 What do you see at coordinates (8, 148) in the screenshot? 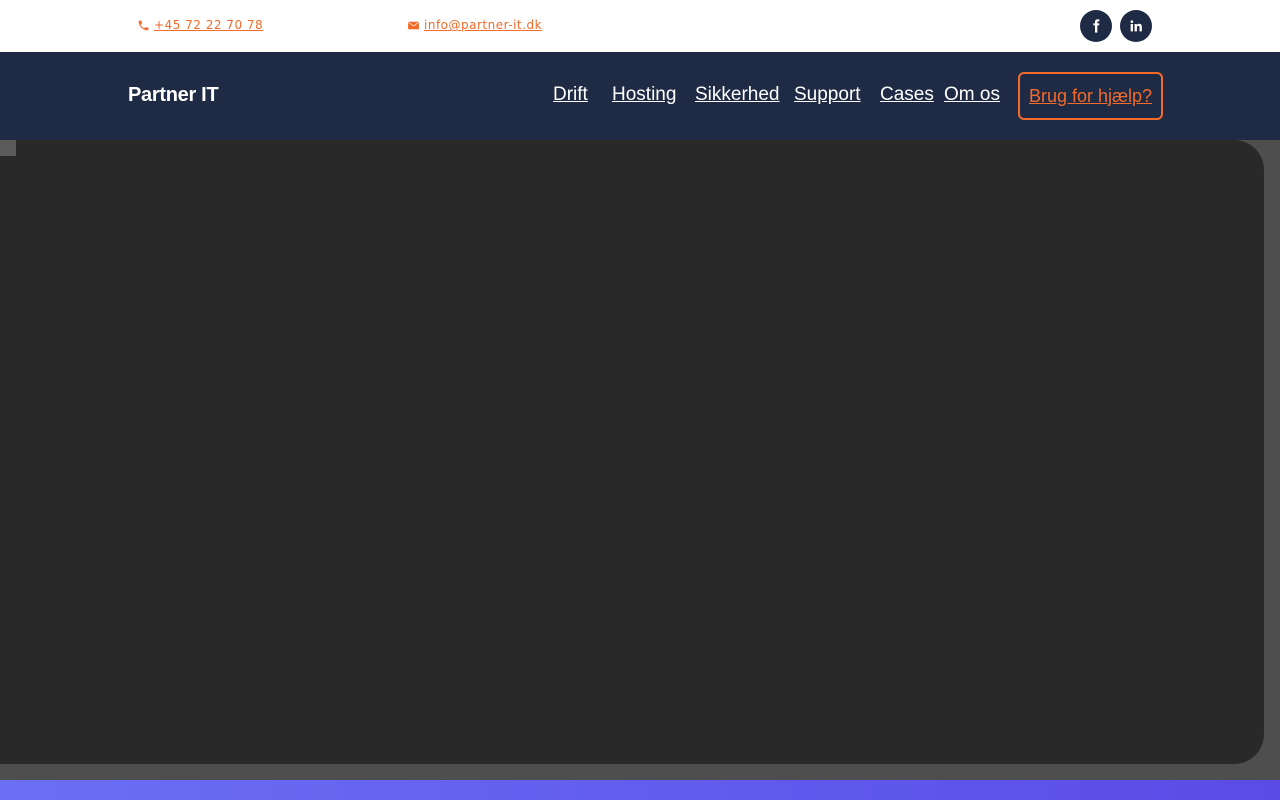
I see `broken-image-icon` at bounding box center [8, 148].